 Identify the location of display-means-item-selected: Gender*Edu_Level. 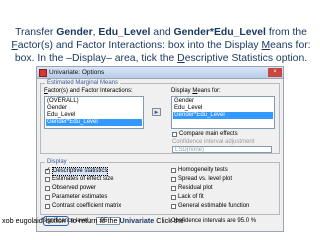
(223, 115).